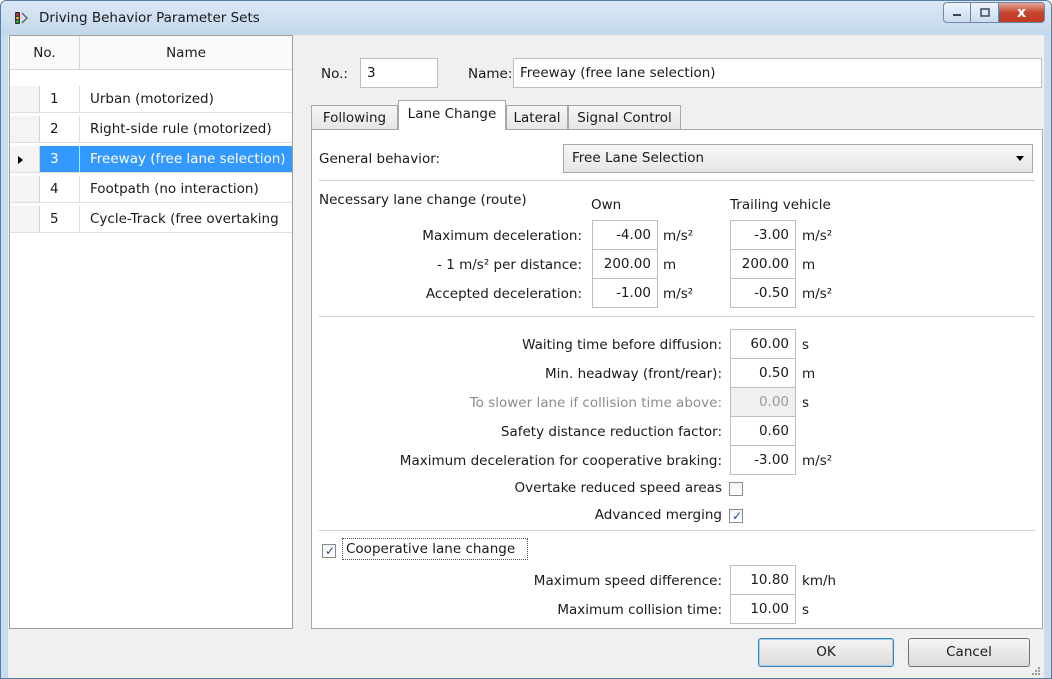 This screenshot has height=679, width=1052. What do you see at coordinates (490, 74) in the screenshot?
I see `name-label: Name:` at bounding box center [490, 74].